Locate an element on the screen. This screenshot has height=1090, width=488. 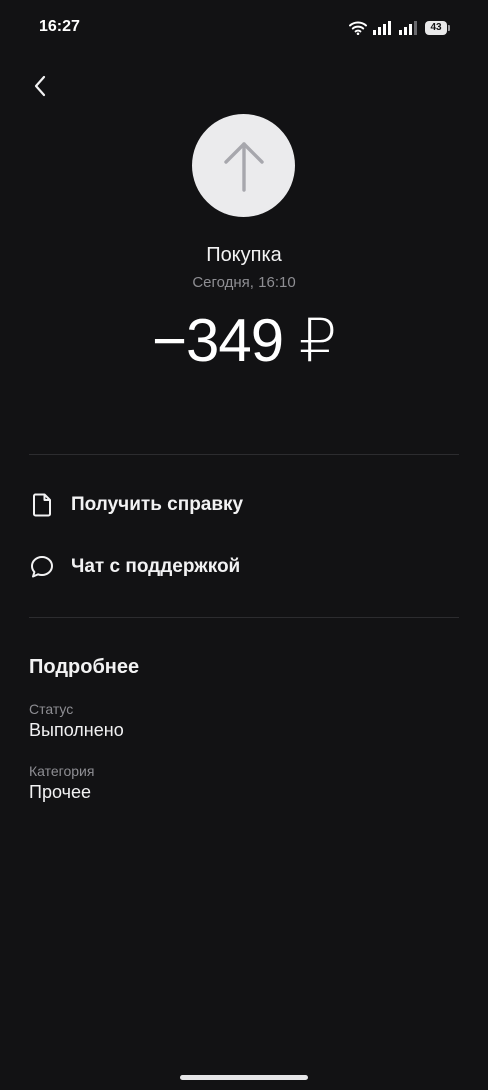
document-icon is located at coordinates (42, 505).